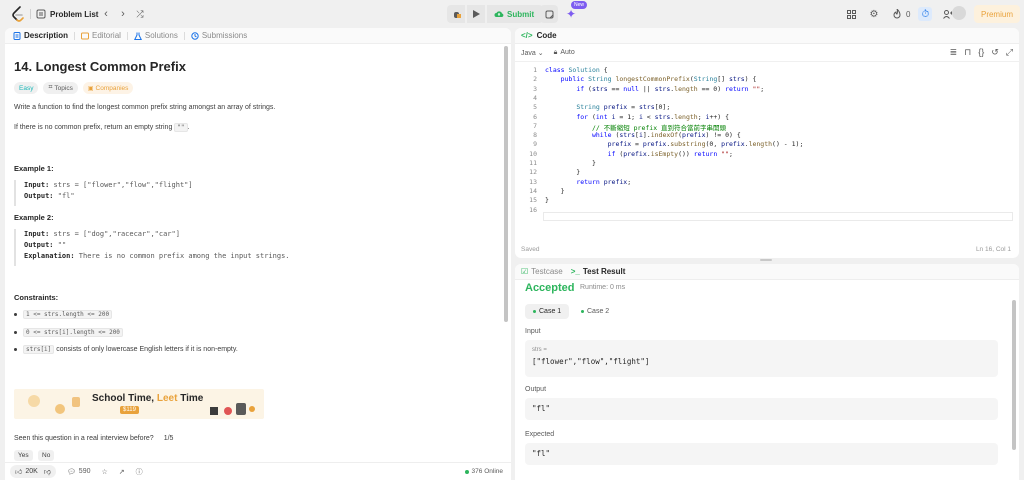 The height and width of the screenshot is (480, 1024). I want to click on explanation-label: Explanation:, so click(49, 256).